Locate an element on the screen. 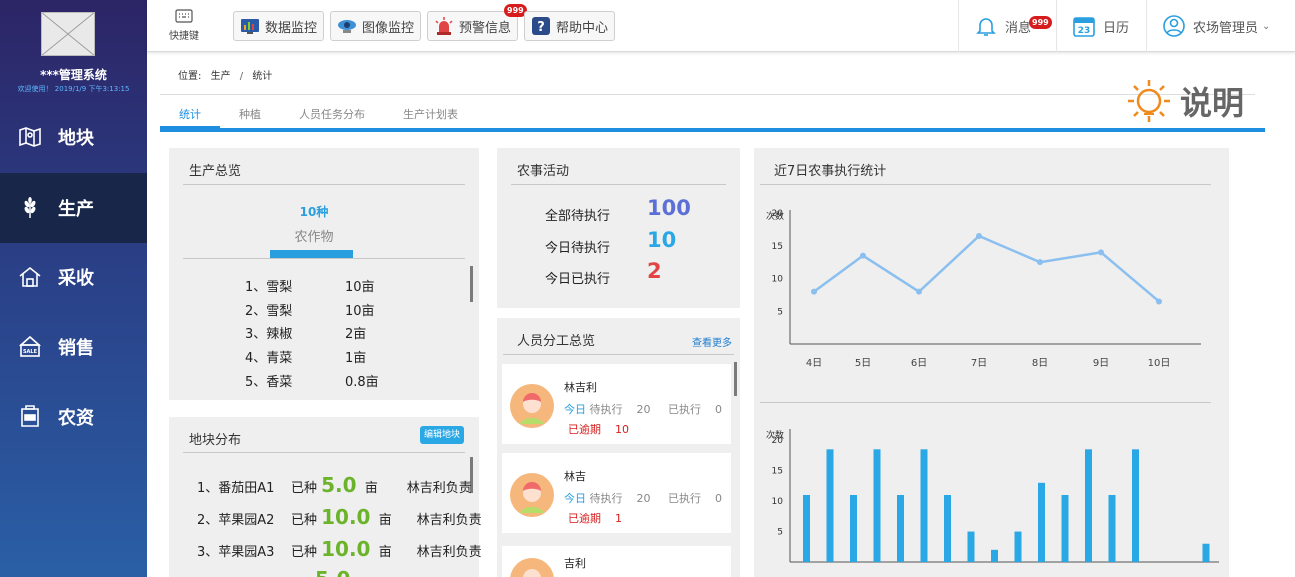 This screenshot has width=1295, height=577. staff-card: 吉利 is located at coordinates (616, 561).